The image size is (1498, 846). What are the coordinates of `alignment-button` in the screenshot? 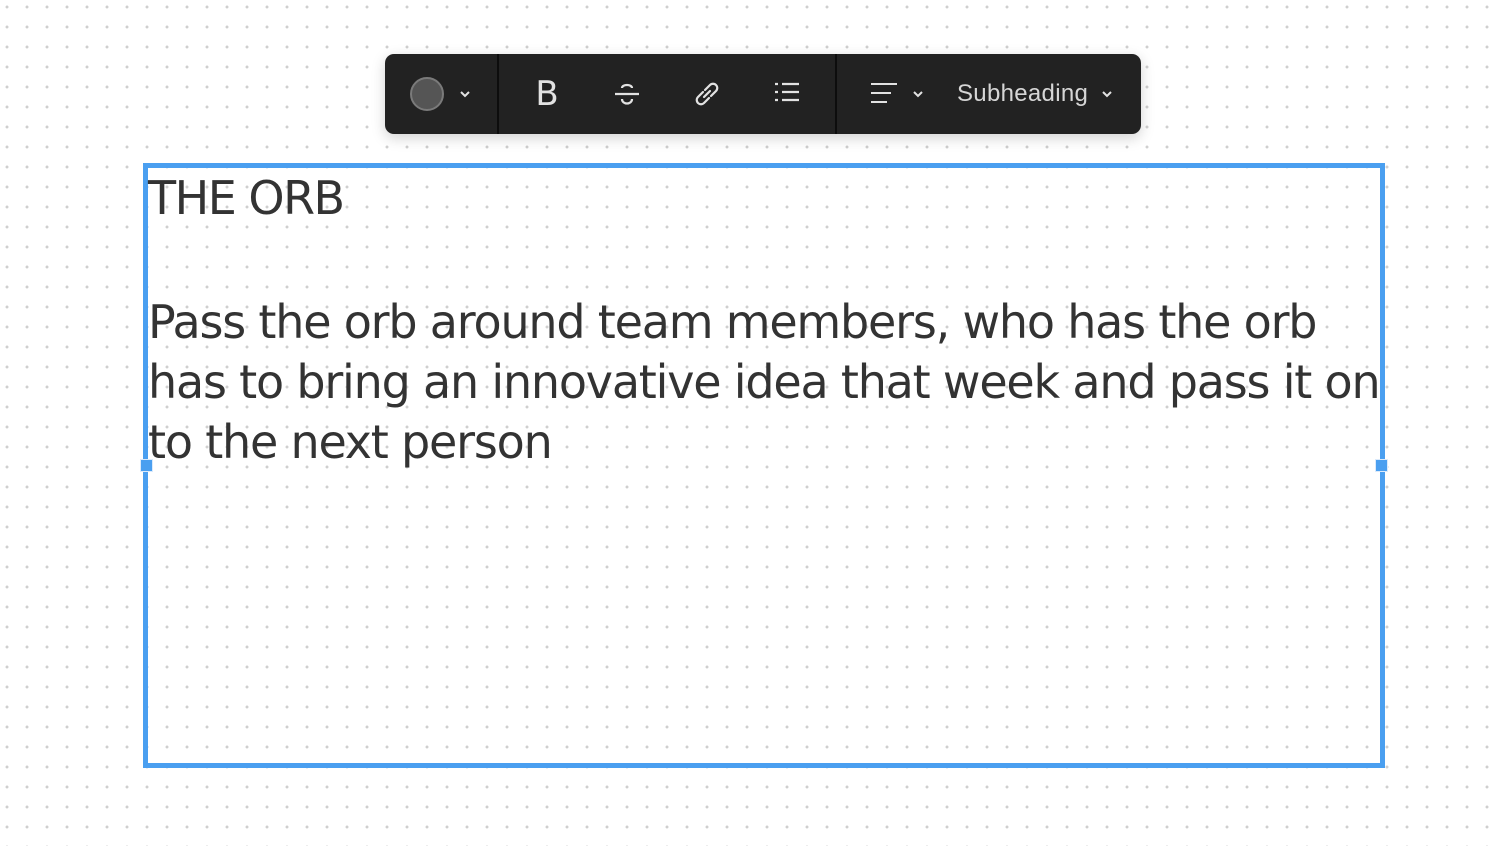 It's located at (892, 94).